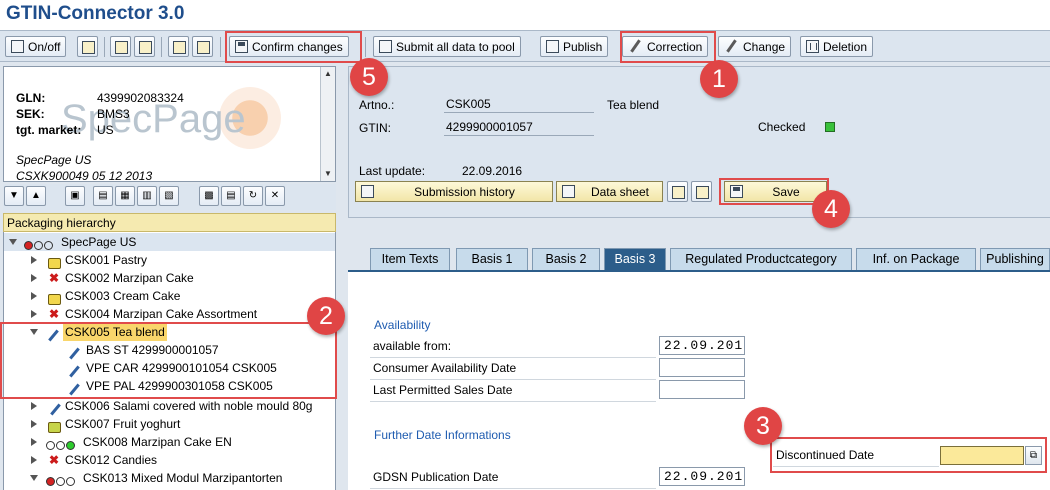  Describe the element at coordinates (161, 314) in the screenshot. I see `tree-item-label: CSK004 Marzipan Cake Assortment` at that location.